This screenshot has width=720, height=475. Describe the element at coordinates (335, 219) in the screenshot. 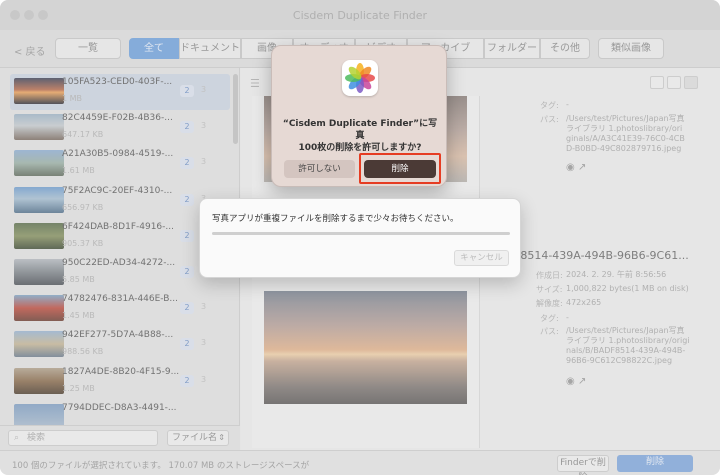

I see `progress-message: 写真アプリが重複ファイルを削除するまで少々お待ちください。` at that location.